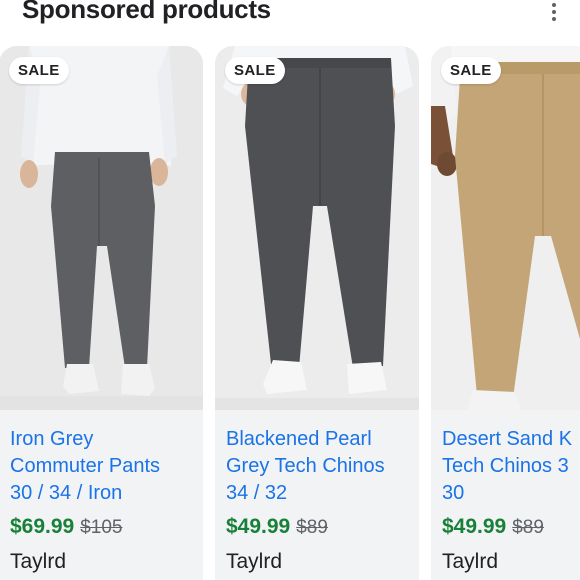 The width and height of the screenshot is (580, 580). What do you see at coordinates (146, 12) in the screenshot?
I see `section-title: Sponsored products` at bounding box center [146, 12].